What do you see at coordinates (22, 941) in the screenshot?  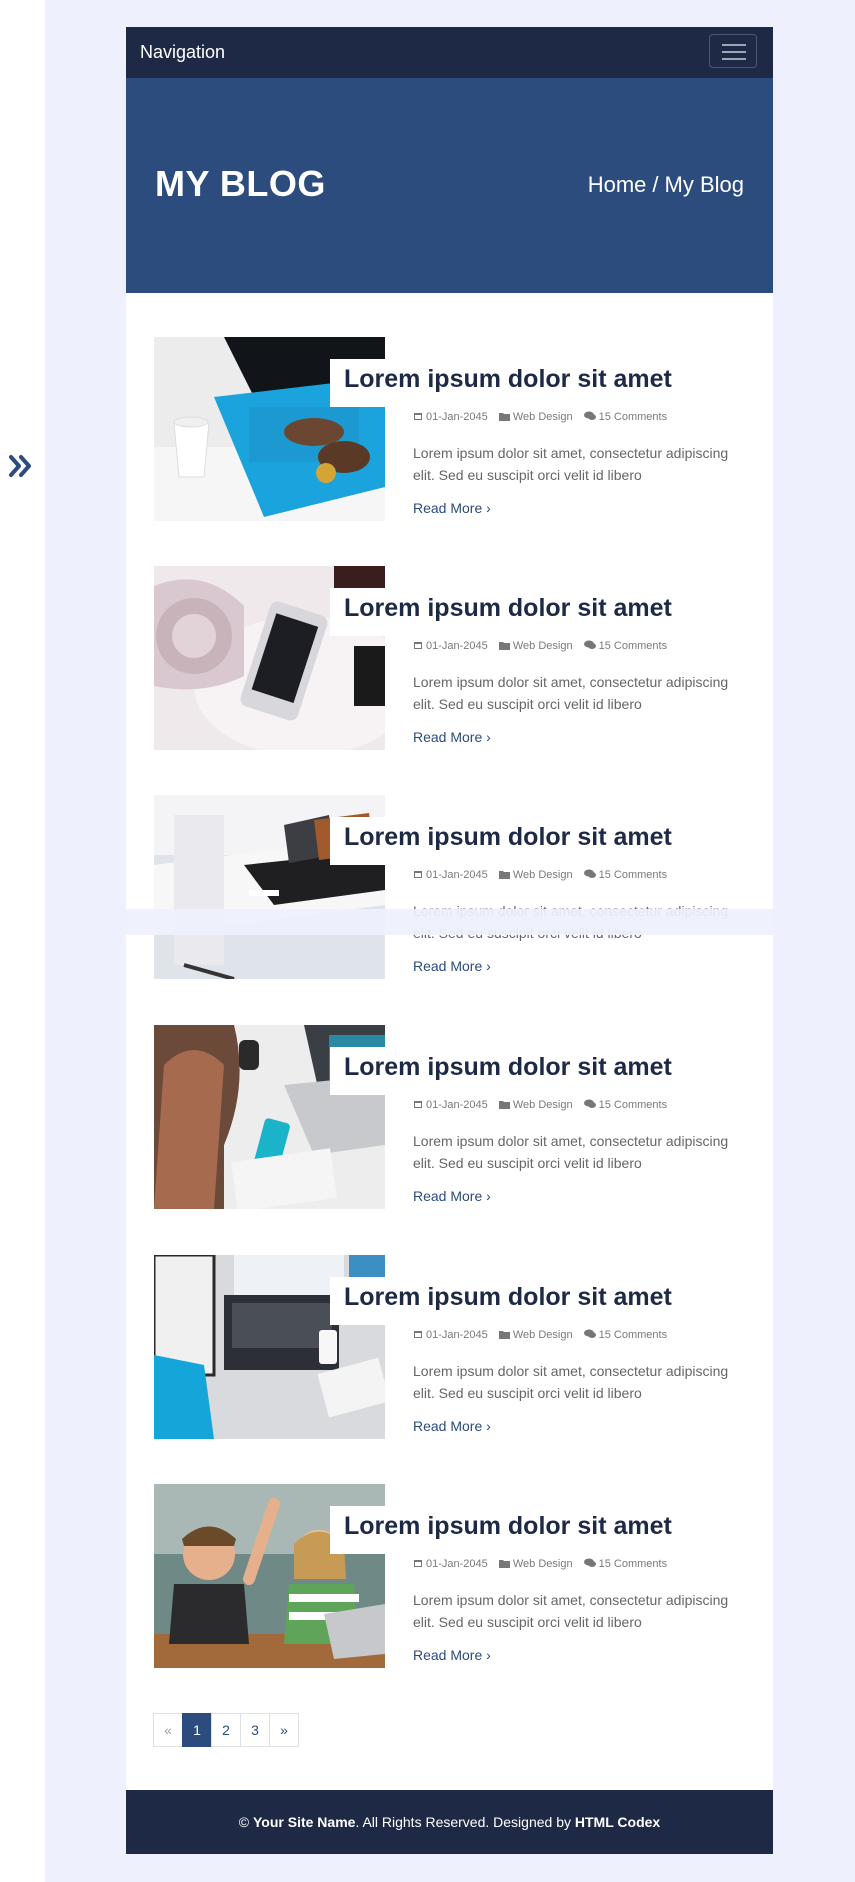 I see `left-gutter` at bounding box center [22, 941].